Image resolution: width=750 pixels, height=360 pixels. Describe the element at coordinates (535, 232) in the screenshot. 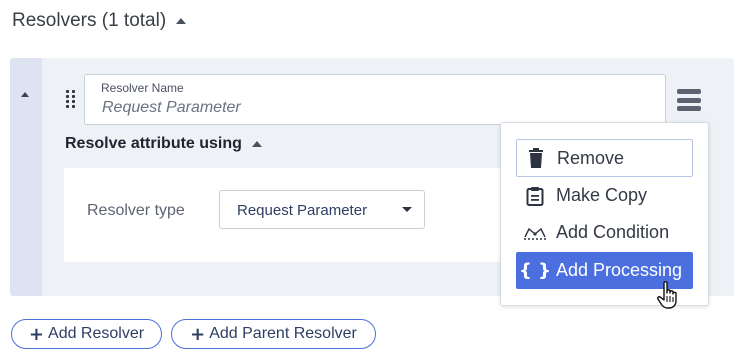

I see `condition-icon` at that location.